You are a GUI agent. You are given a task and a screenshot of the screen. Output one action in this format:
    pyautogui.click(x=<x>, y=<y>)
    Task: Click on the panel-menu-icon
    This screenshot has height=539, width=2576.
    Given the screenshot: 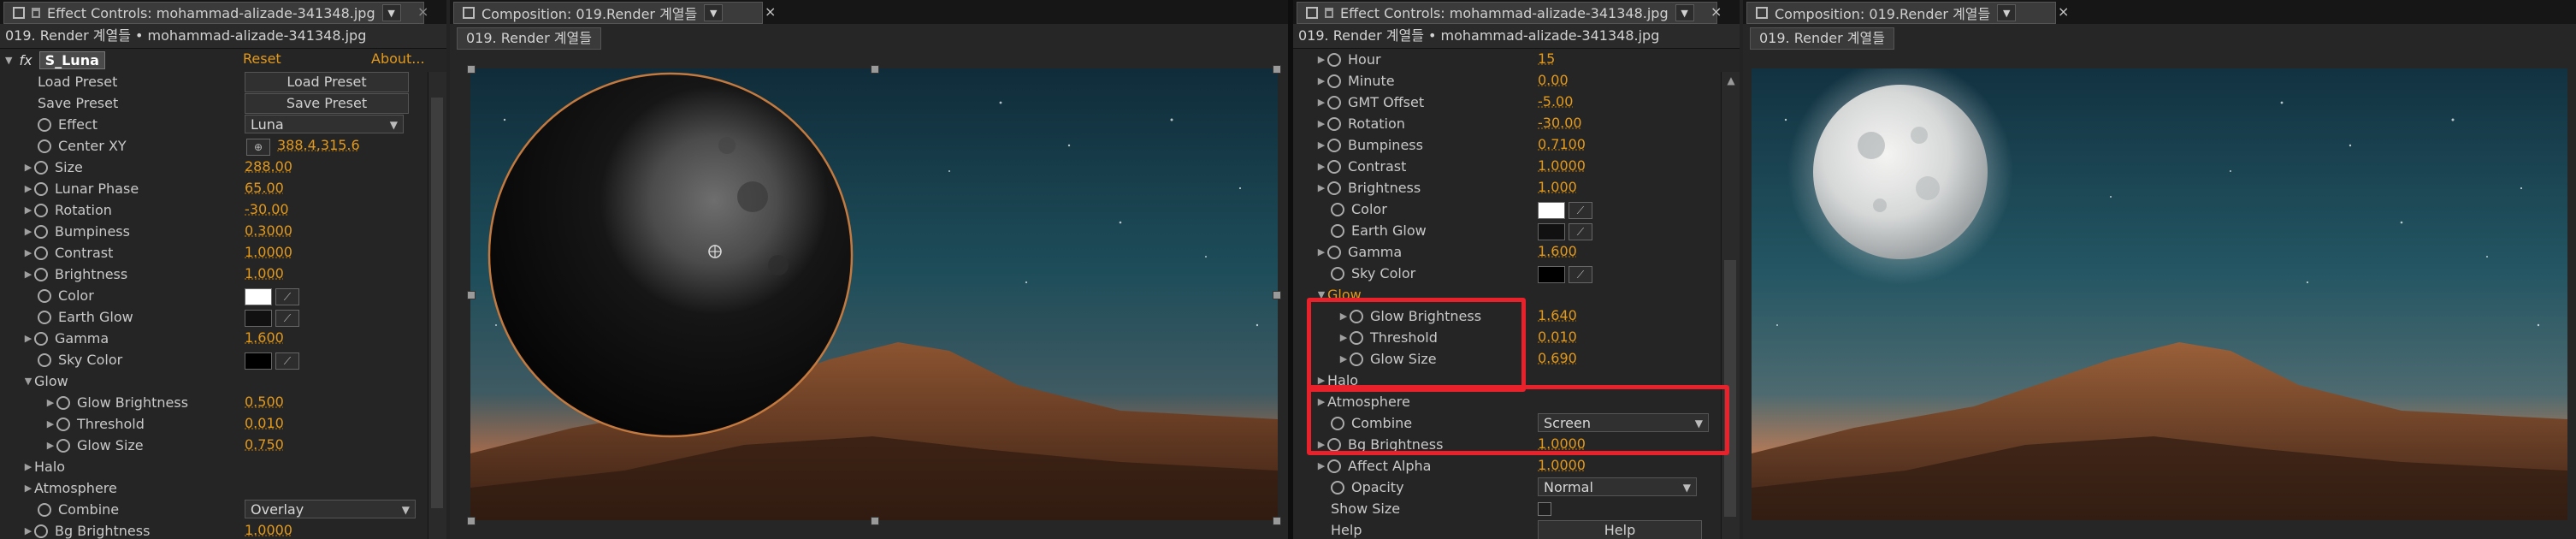 What is the action you would take?
    pyautogui.click(x=1312, y=13)
    